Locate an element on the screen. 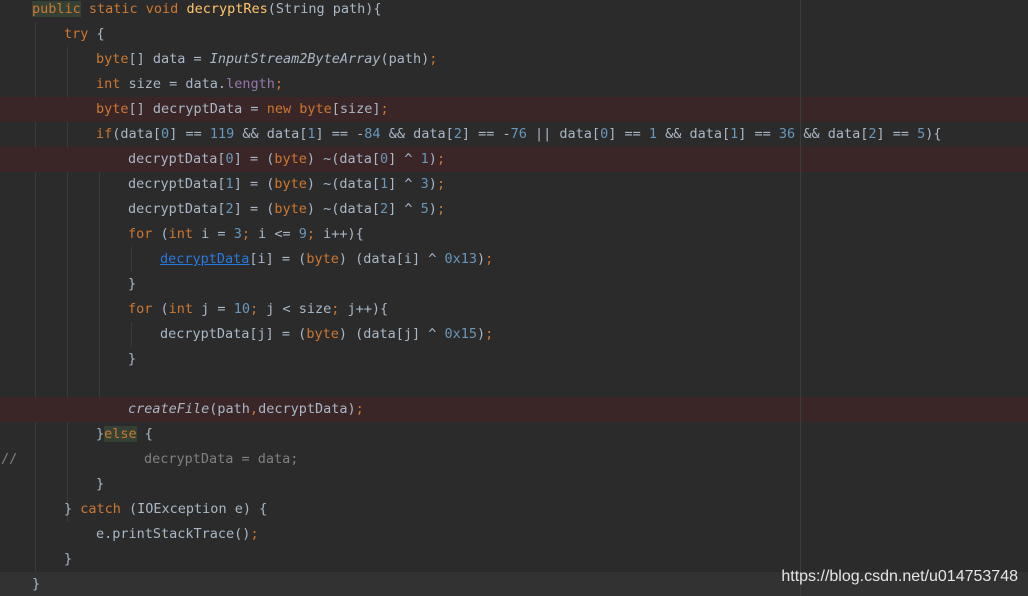  code-line: try { is located at coordinates (514, 34).